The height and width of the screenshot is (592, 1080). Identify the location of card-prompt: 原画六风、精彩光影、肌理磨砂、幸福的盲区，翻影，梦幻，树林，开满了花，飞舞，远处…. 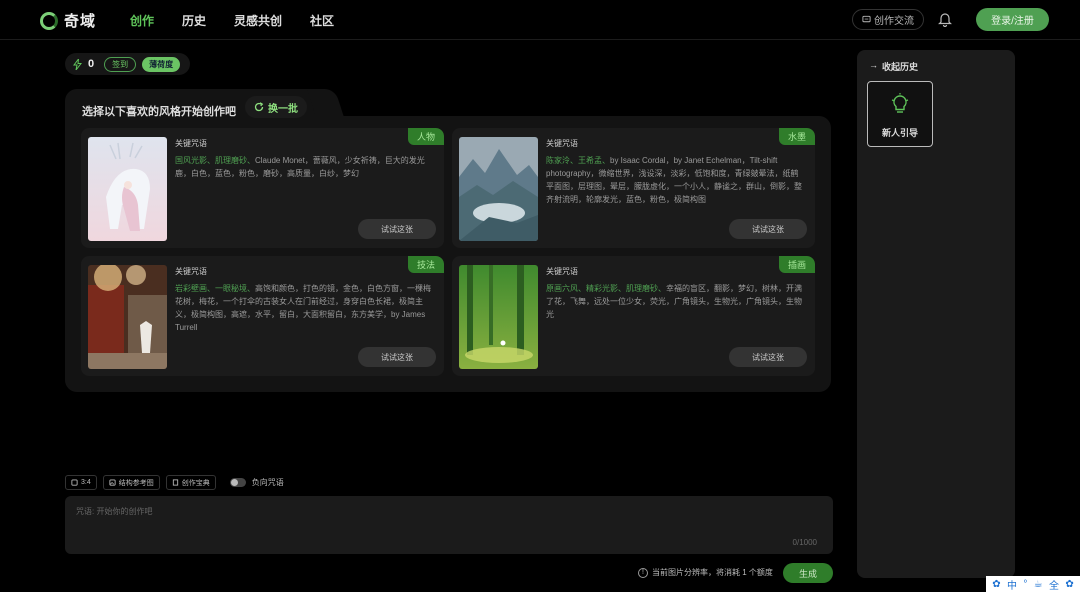
(675, 301).